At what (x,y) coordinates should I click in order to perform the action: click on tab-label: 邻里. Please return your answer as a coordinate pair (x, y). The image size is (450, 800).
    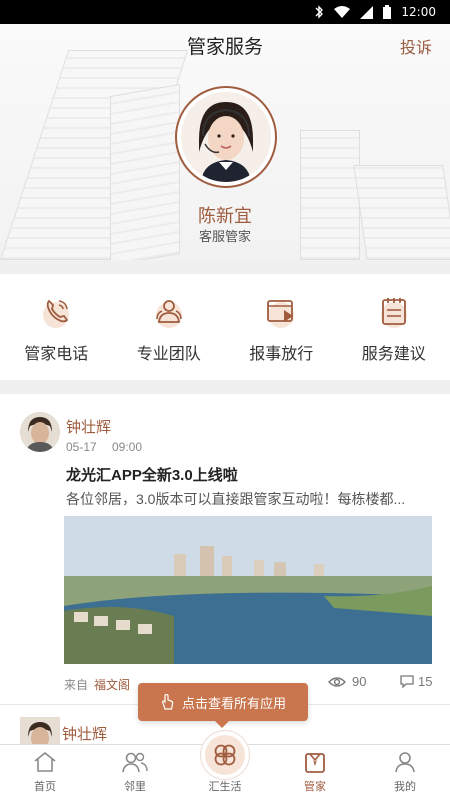
    Looking at the image, I should click on (135, 787).